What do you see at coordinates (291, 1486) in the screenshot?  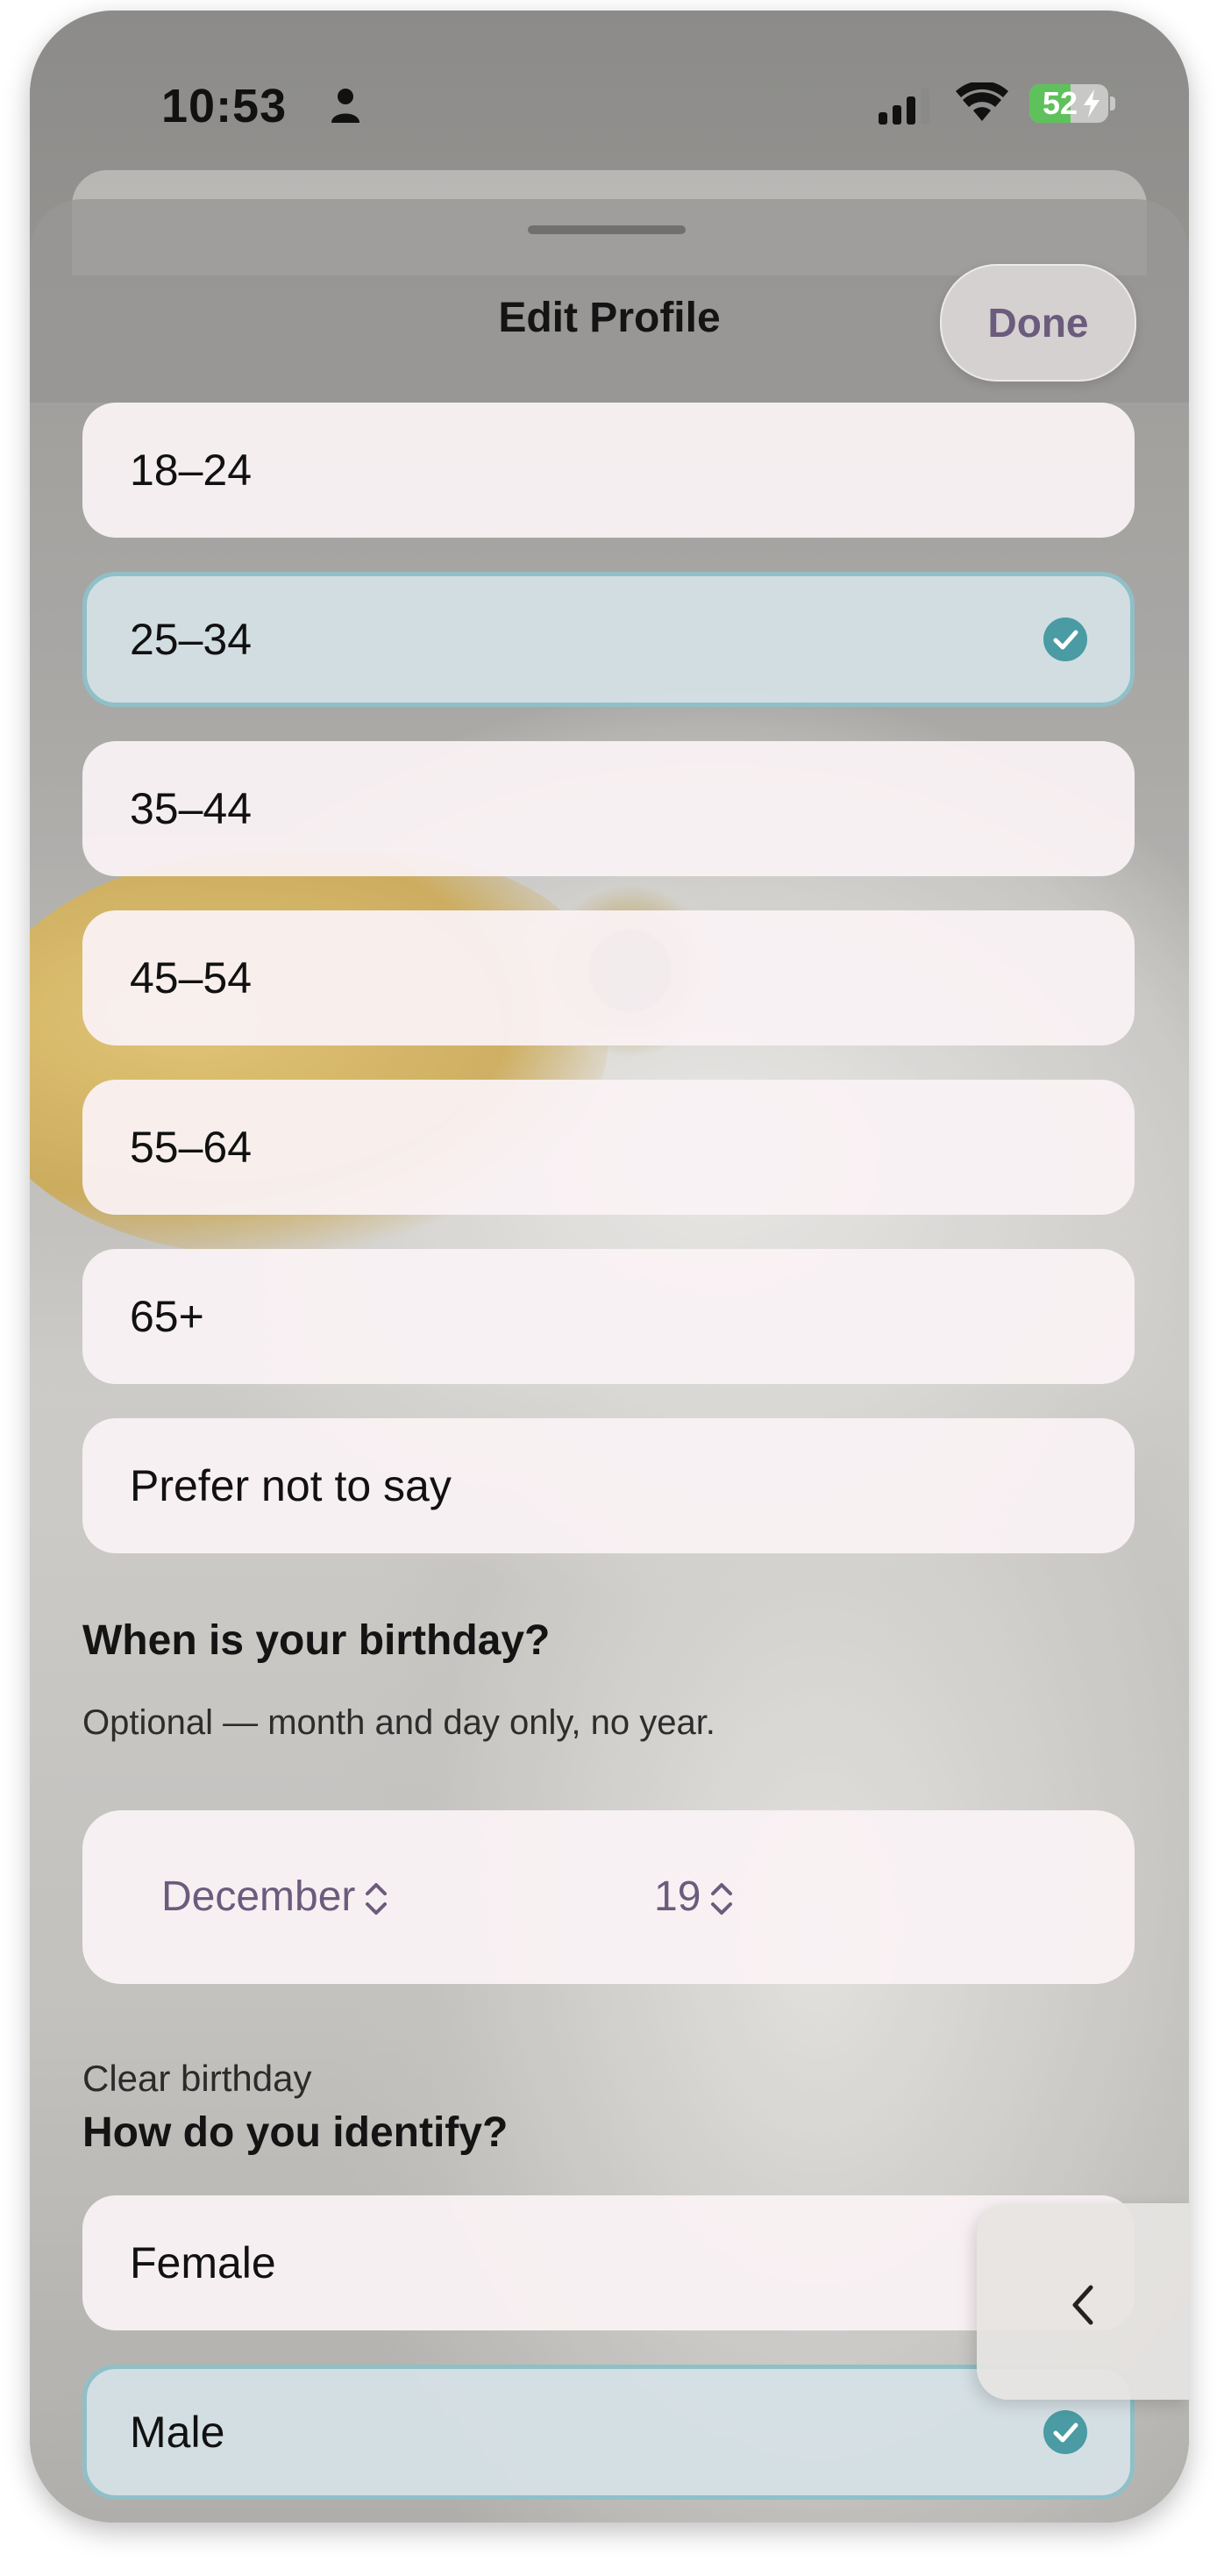 I see `option-label: Prefer not to say` at bounding box center [291, 1486].